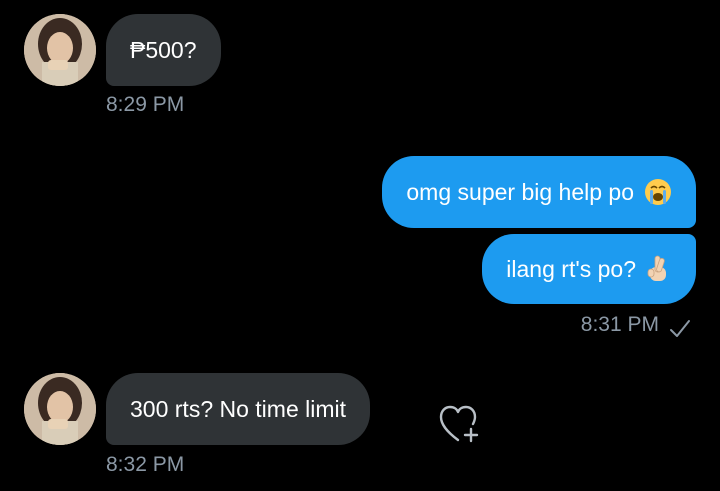 This screenshot has height=491, width=720. I want to click on crossed-fingers-icon, so click(659, 269).